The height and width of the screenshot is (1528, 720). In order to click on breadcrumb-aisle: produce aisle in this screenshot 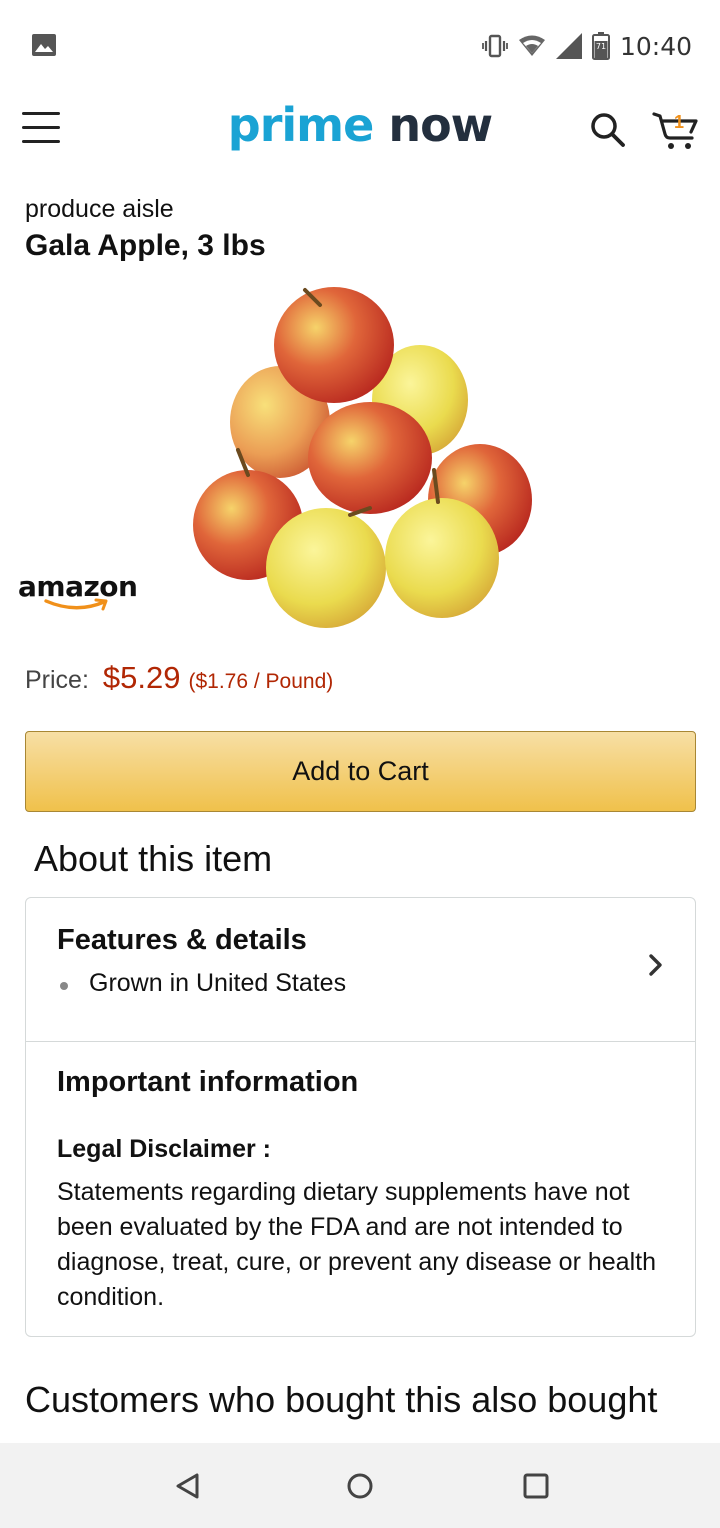, I will do `click(99, 209)`.